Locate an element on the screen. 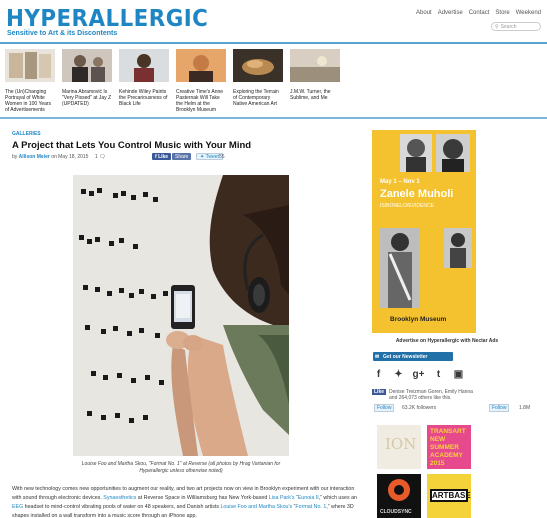 The width and height of the screenshot is (547, 518). facebook-like-label: Like is located at coordinates (163, 156).